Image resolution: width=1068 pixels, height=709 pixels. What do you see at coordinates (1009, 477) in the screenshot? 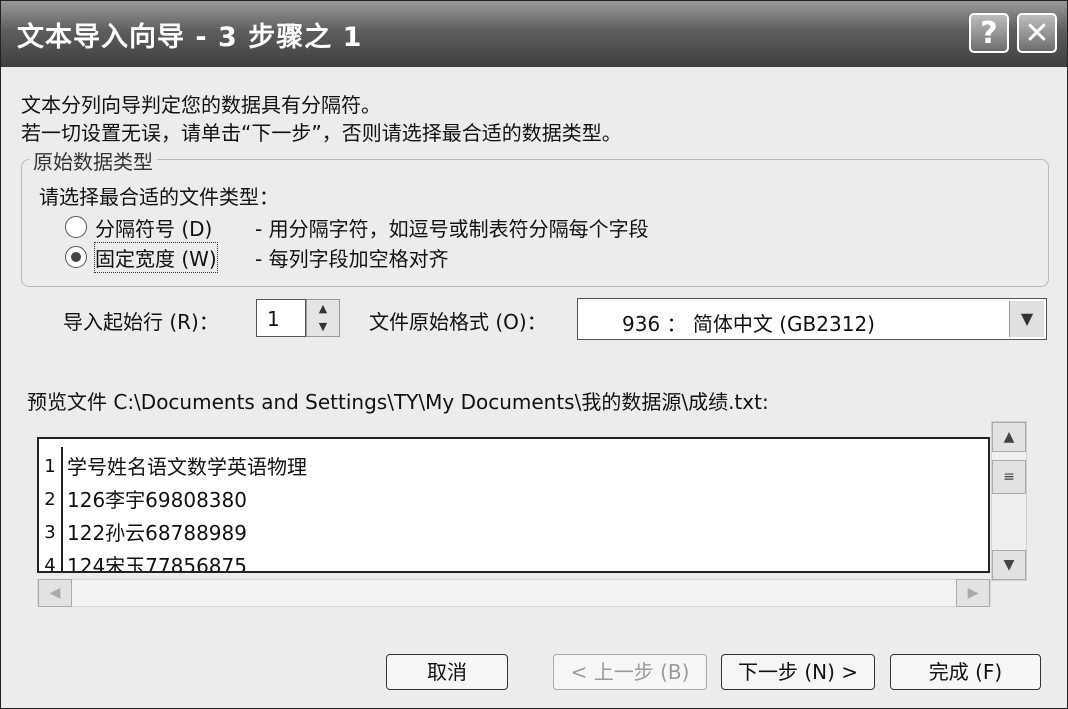
I see `scroll-thumb: ≡` at bounding box center [1009, 477].